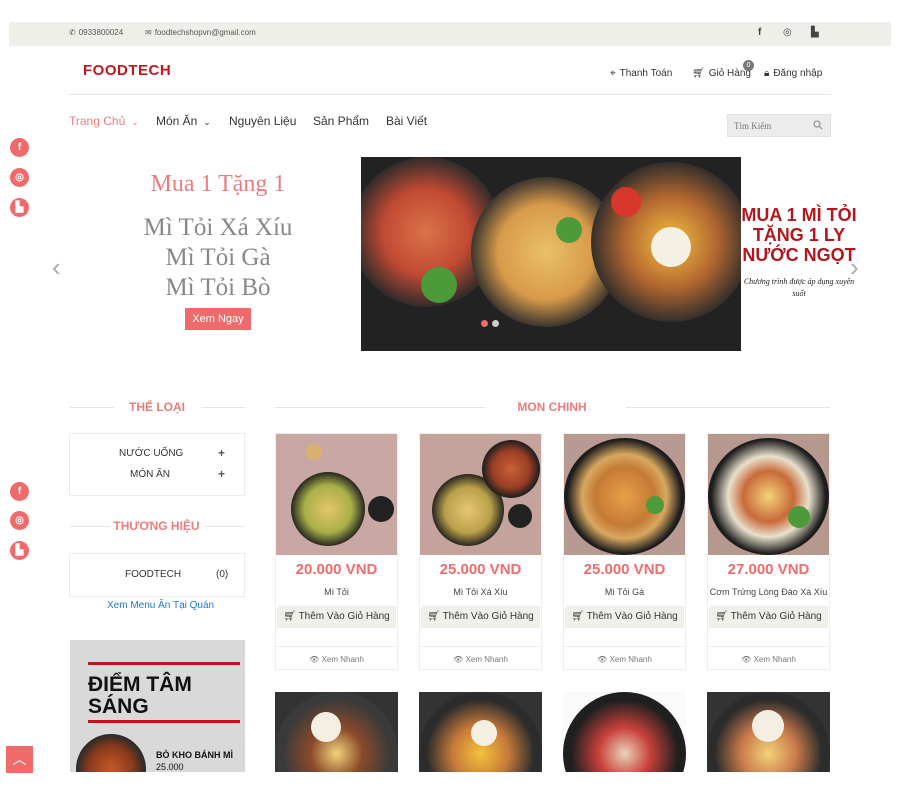  I want to click on product-name: Cơm Trứng Lòng Đào Xá Xíu, so click(768, 592).